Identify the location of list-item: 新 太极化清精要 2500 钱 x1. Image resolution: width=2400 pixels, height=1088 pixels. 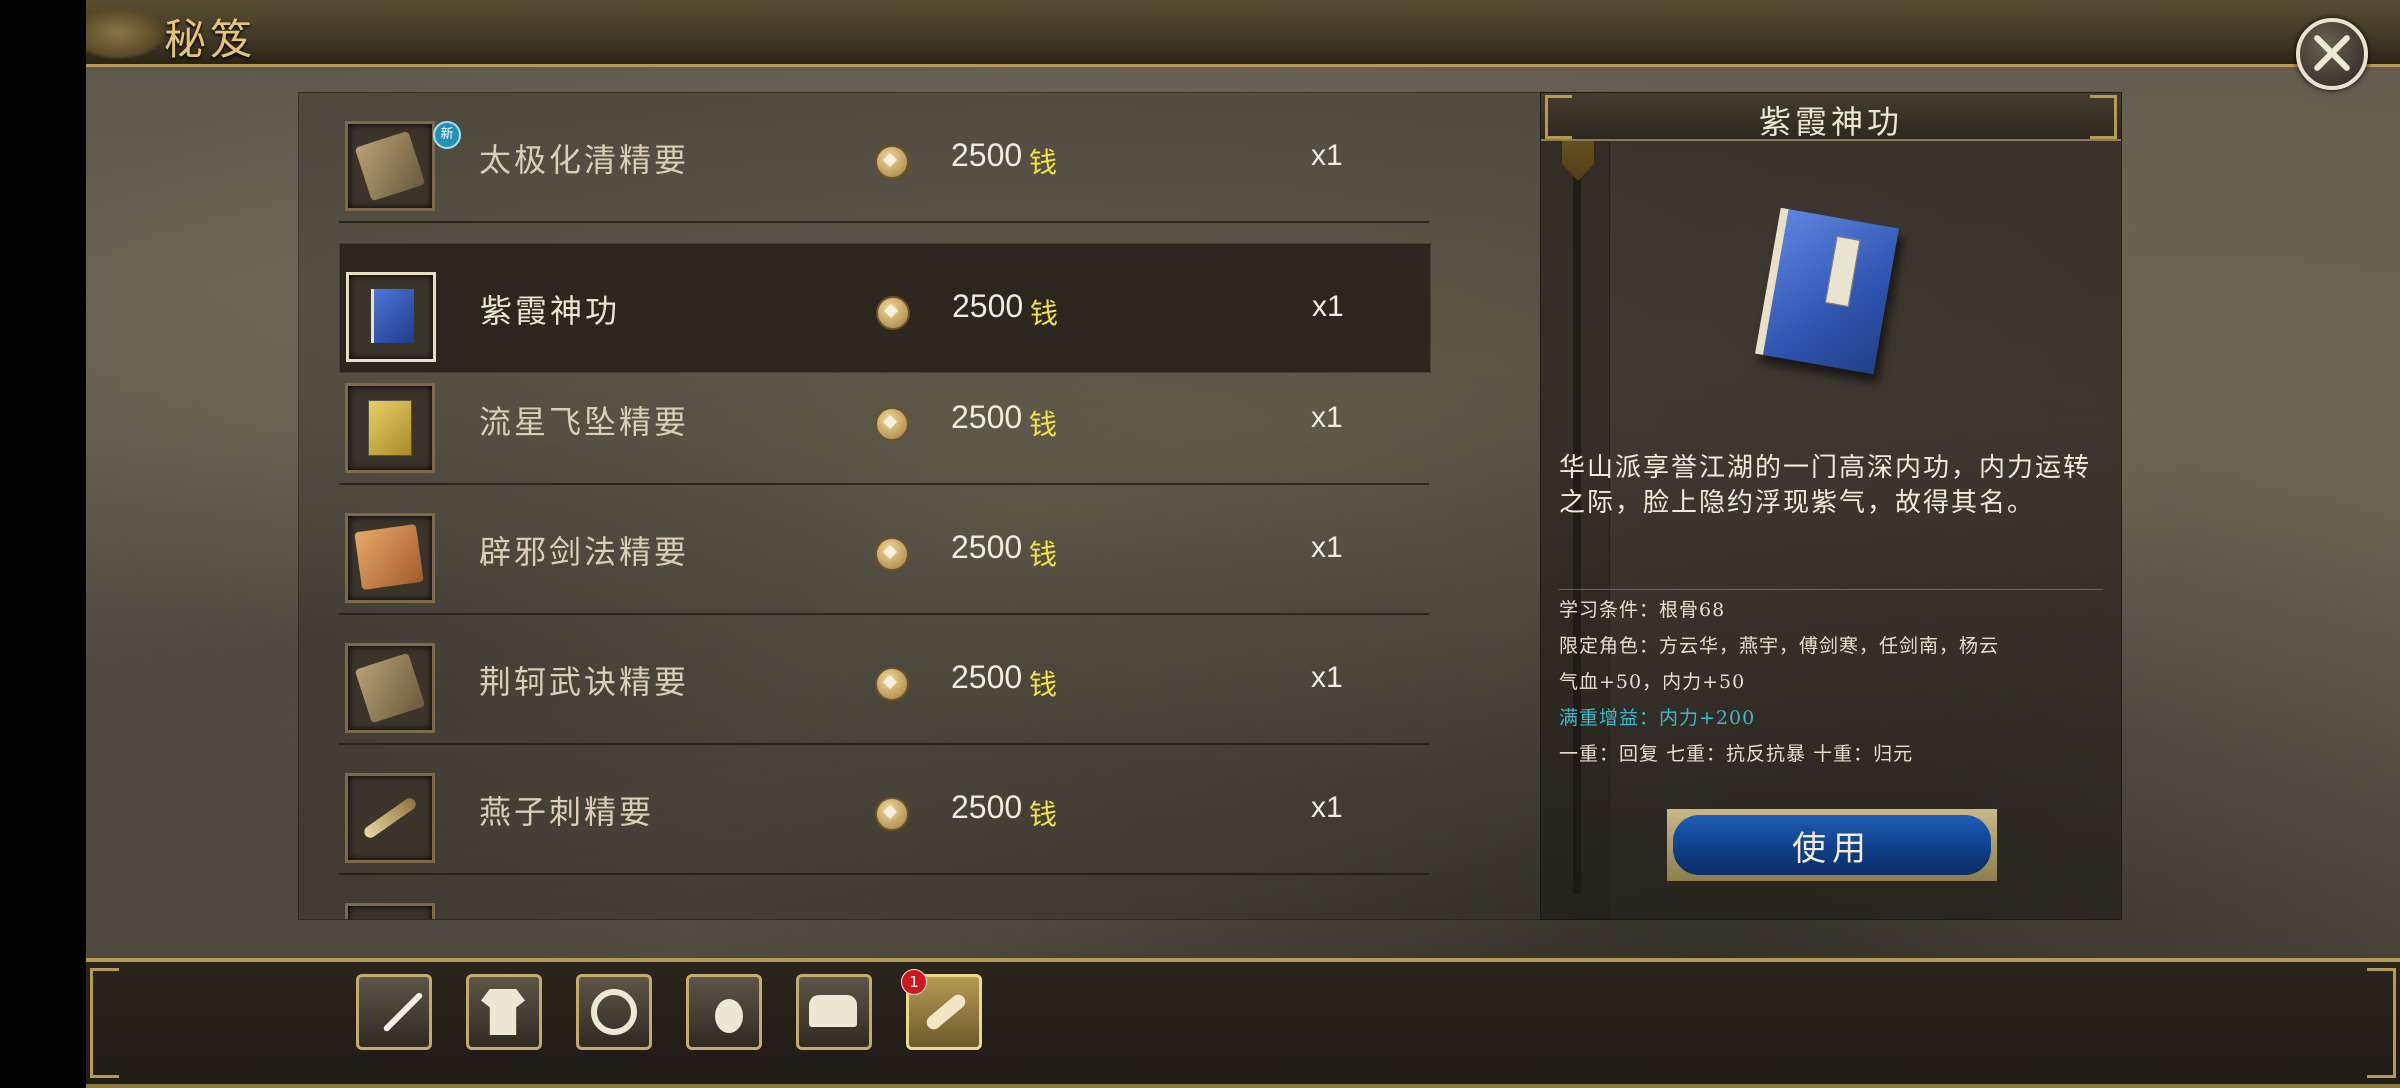
(884, 158).